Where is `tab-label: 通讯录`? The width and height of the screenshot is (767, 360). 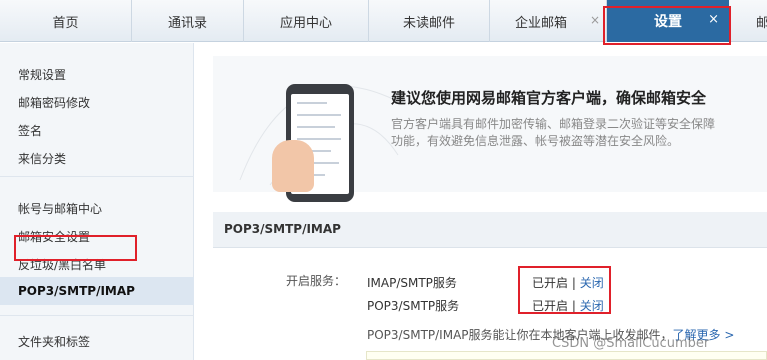
tab-label: 通讯录 is located at coordinates (187, 23).